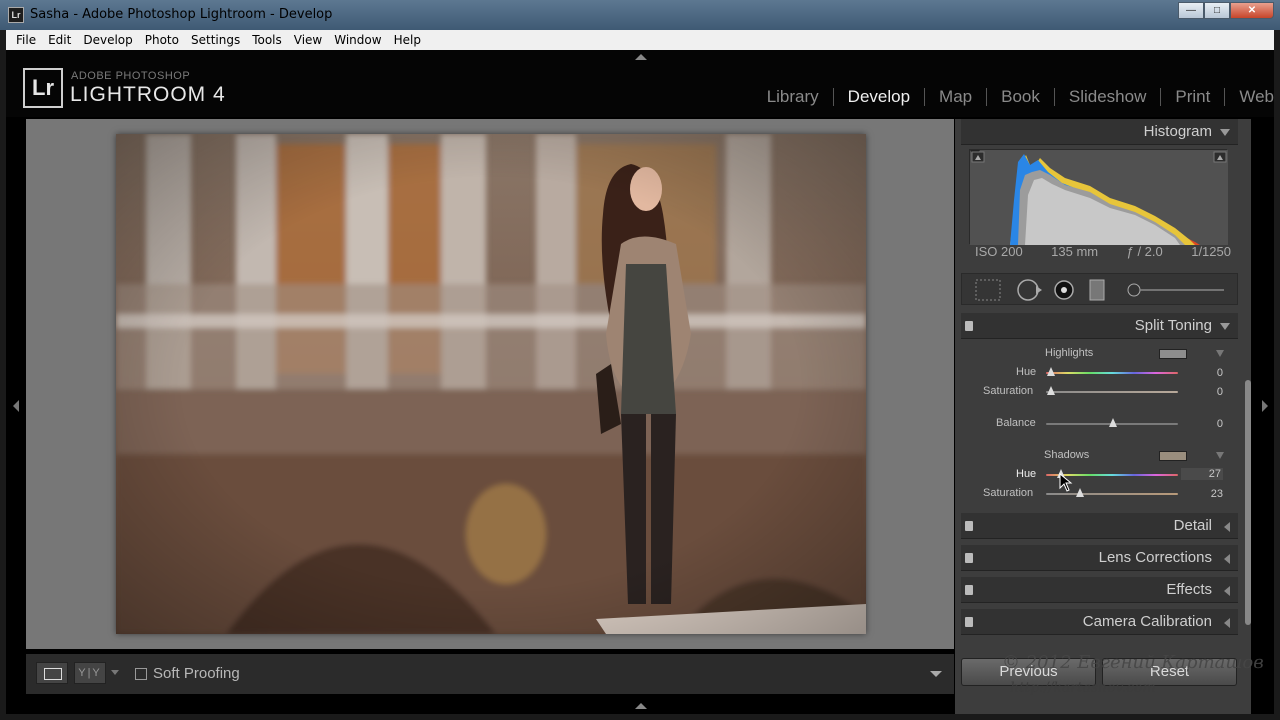 The height and width of the screenshot is (720, 1280). Describe the element at coordinates (162, 40) in the screenshot. I see `menu-photo: Photo` at that location.